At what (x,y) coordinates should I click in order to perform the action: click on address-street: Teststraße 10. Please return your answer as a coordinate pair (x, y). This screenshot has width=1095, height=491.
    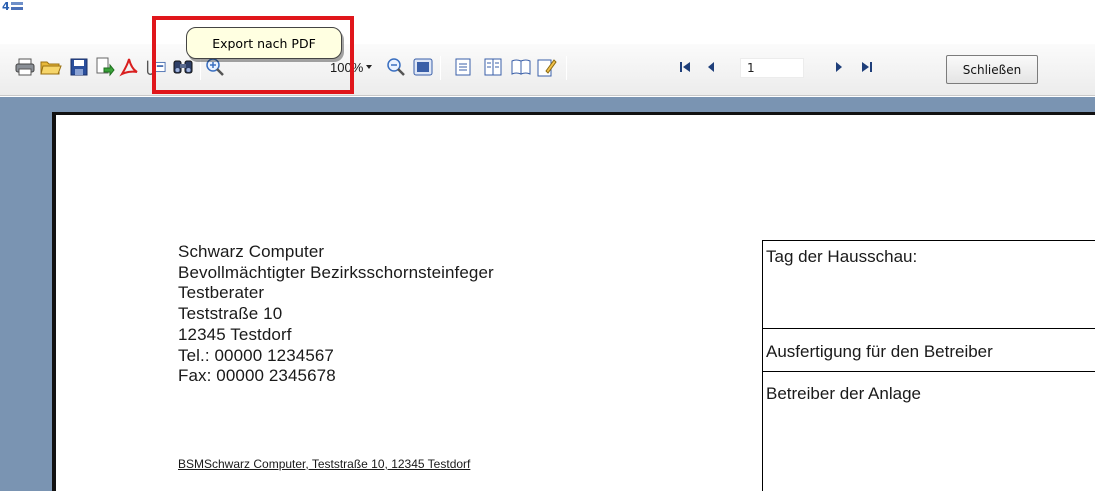
    Looking at the image, I should click on (230, 314).